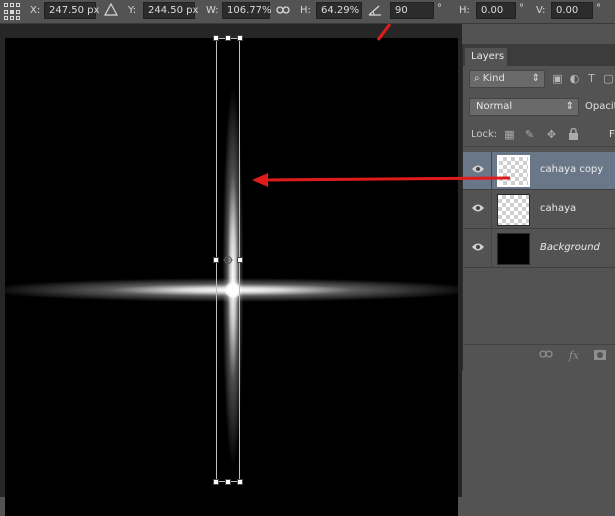 This screenshot has width=615, height=516. What do you see at coordinates (557, 78) in the screenshot?
I see `pixel-layer-filter-icon: ▣` at bounding box center [557, 78].